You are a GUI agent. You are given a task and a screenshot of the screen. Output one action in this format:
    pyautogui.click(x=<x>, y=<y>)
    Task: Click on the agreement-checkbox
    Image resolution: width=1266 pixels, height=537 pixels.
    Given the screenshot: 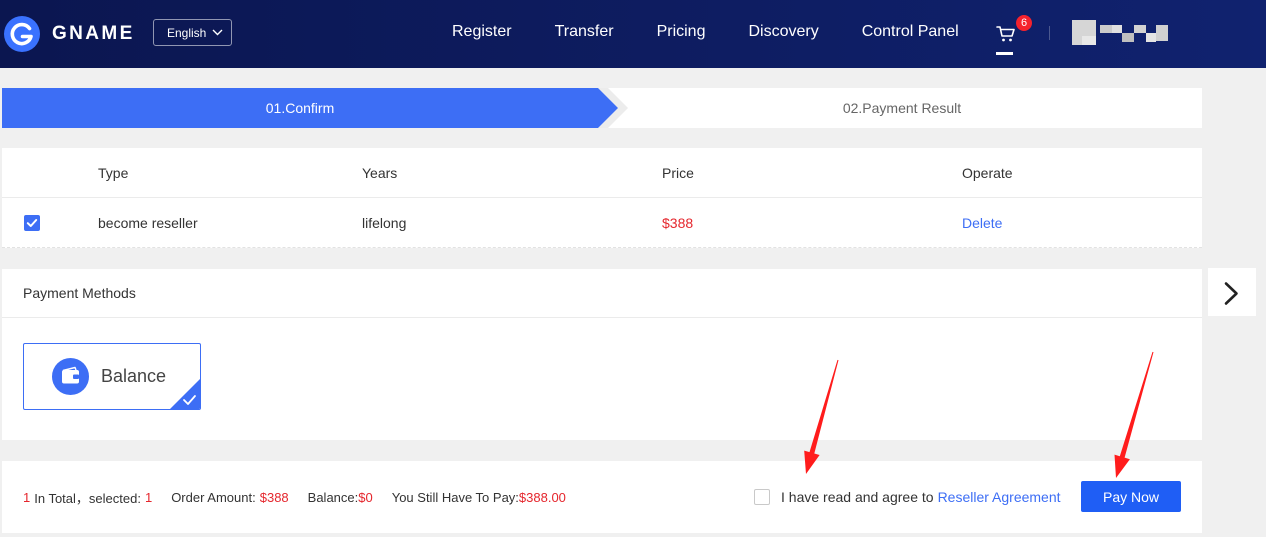 What is the action you would take?
    pyautogui.click(x=762, y=497)
    